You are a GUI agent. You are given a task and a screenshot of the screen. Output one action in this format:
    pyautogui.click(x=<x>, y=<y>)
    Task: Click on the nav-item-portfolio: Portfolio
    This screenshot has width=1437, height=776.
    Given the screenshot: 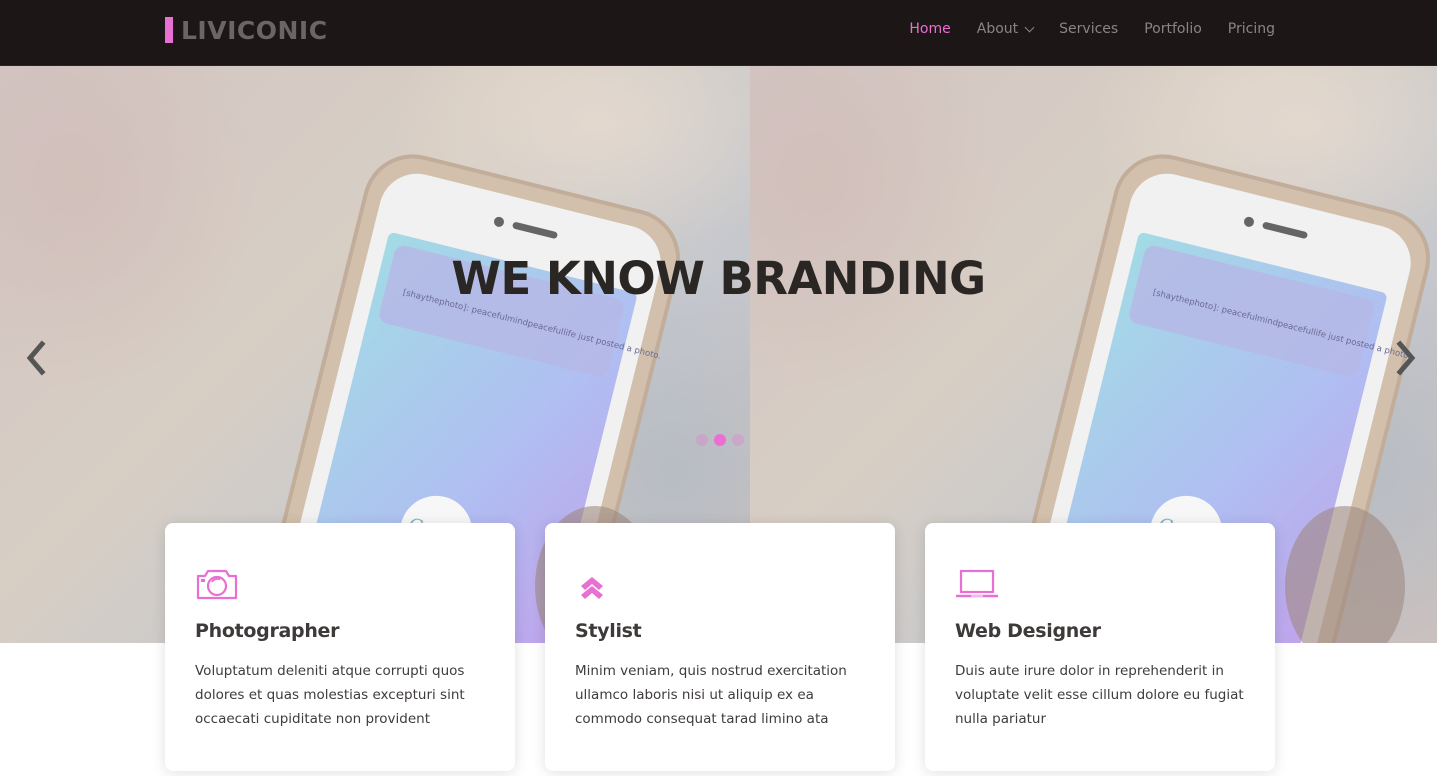 What is the action you would take?
    pyautogui.click(x=1173, y=29)
    